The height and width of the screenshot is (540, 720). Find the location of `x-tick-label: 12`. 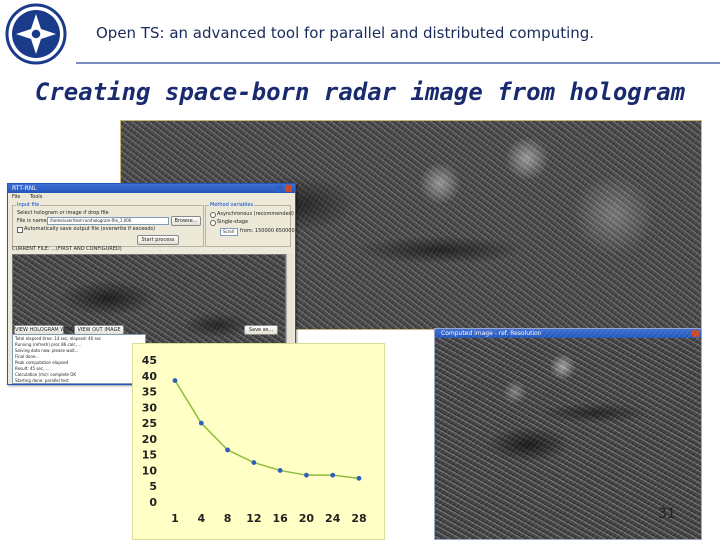

x-tick-label: 12 is located at coordinates (253, 518).